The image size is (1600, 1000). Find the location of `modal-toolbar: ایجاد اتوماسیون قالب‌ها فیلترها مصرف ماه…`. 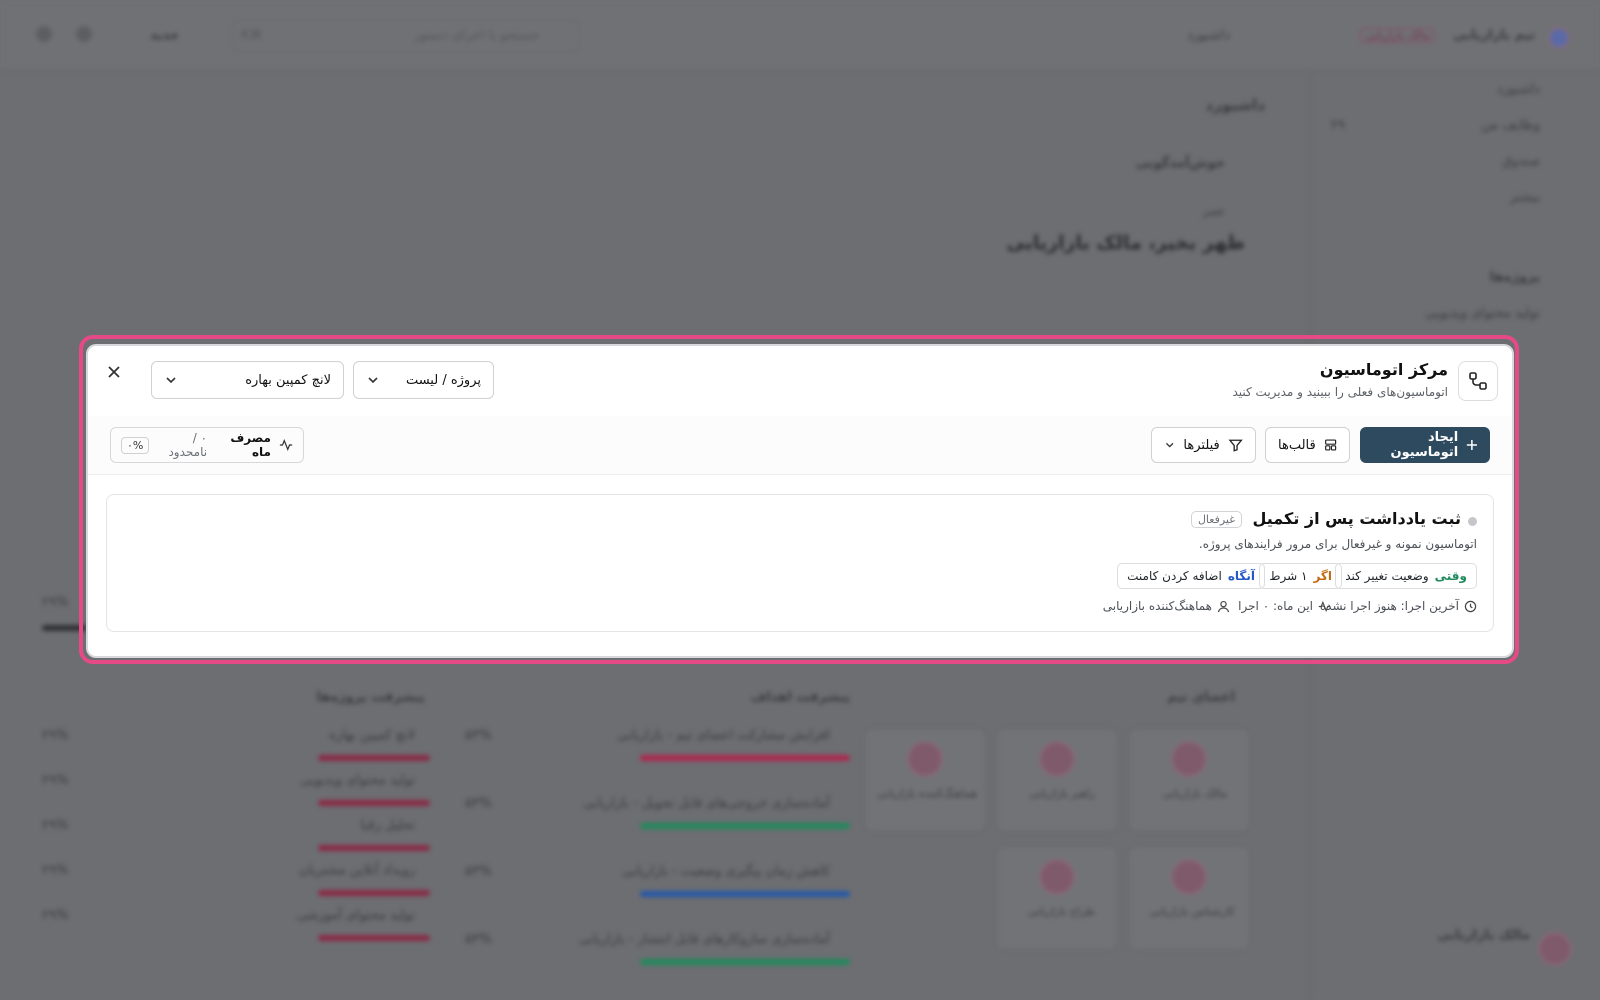

modal-toolbar: ایجاد اتوماسیون قالب‌ها فیلترها مصرف ماه… is located at coordinates (800, 445).